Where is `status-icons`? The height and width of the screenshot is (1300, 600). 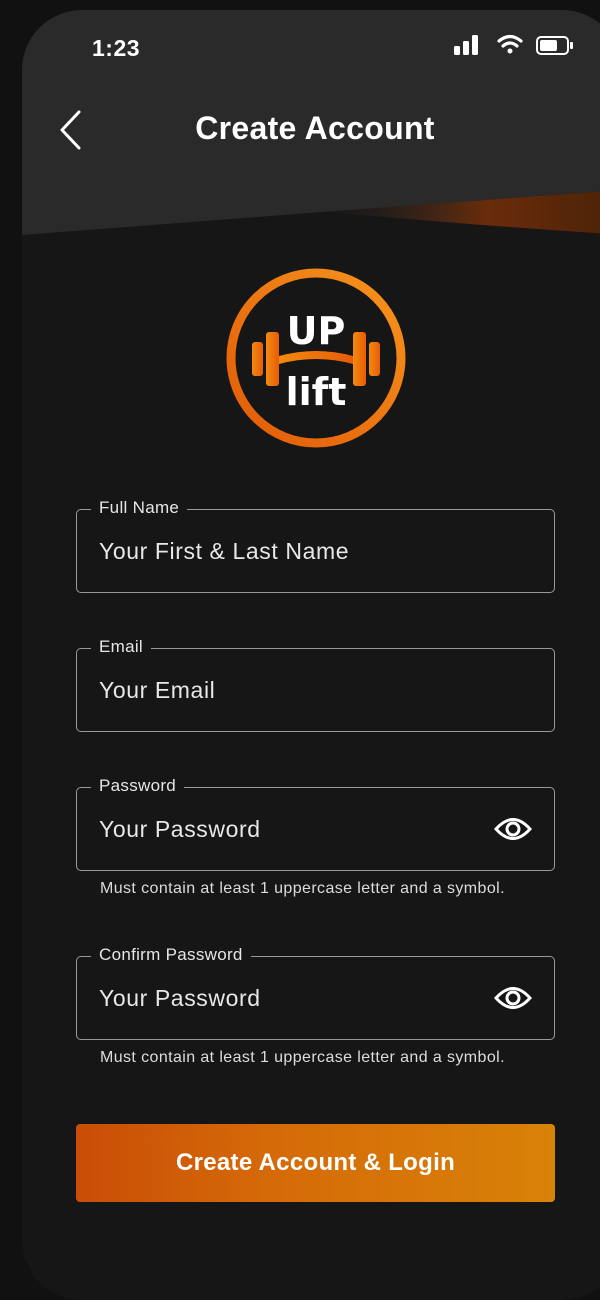
status-icons is located at coordinates (514, 47).